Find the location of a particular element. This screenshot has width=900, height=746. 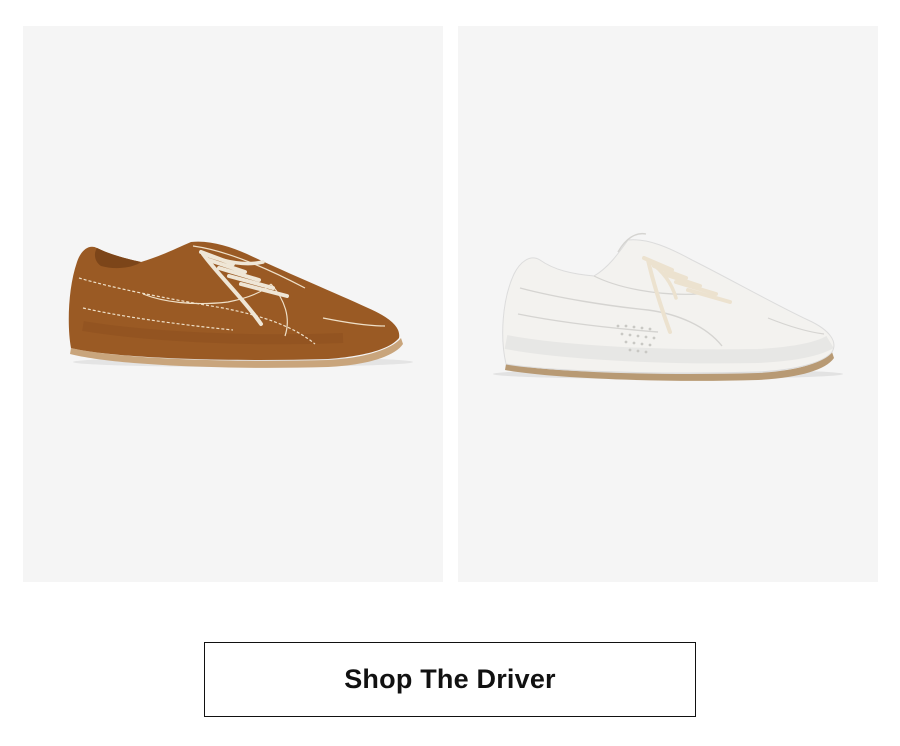

brown-suede-sneaker-icon is located at coordinates (240, 304).